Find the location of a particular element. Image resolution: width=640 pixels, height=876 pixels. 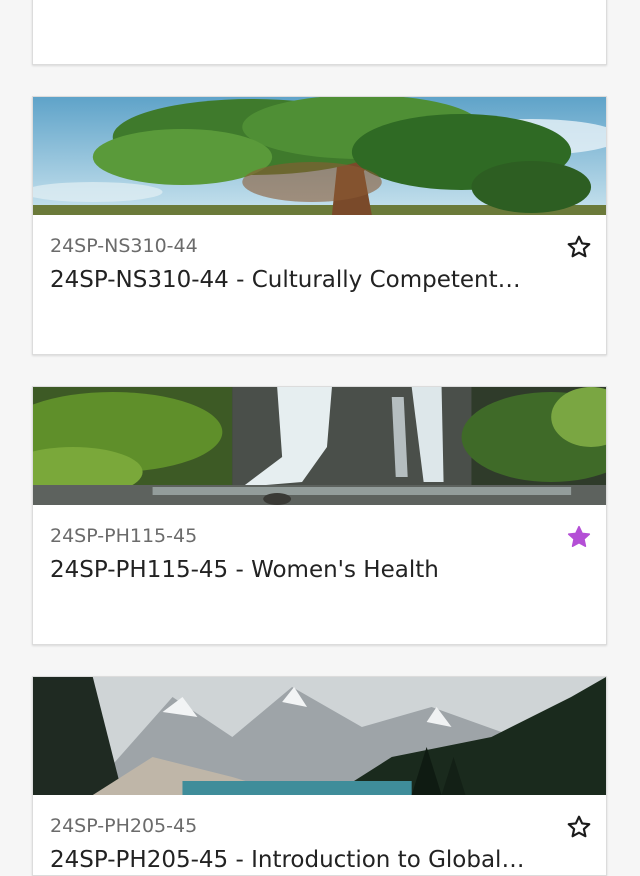

course-card is located at coordinates (319, 32).